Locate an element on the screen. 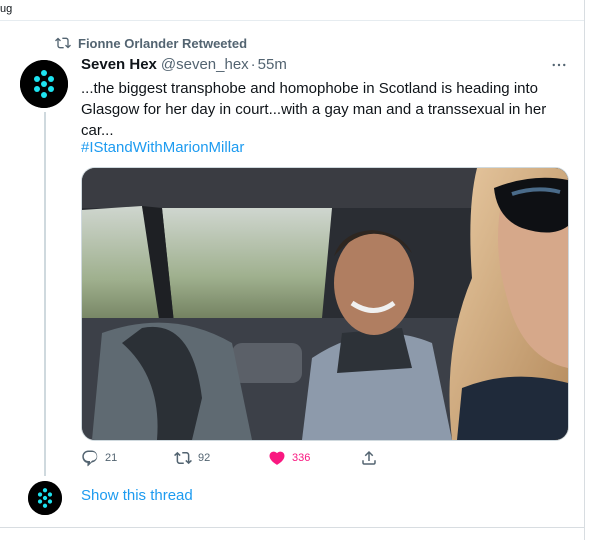  like-button: 336 is located at coordinates (289, 458).